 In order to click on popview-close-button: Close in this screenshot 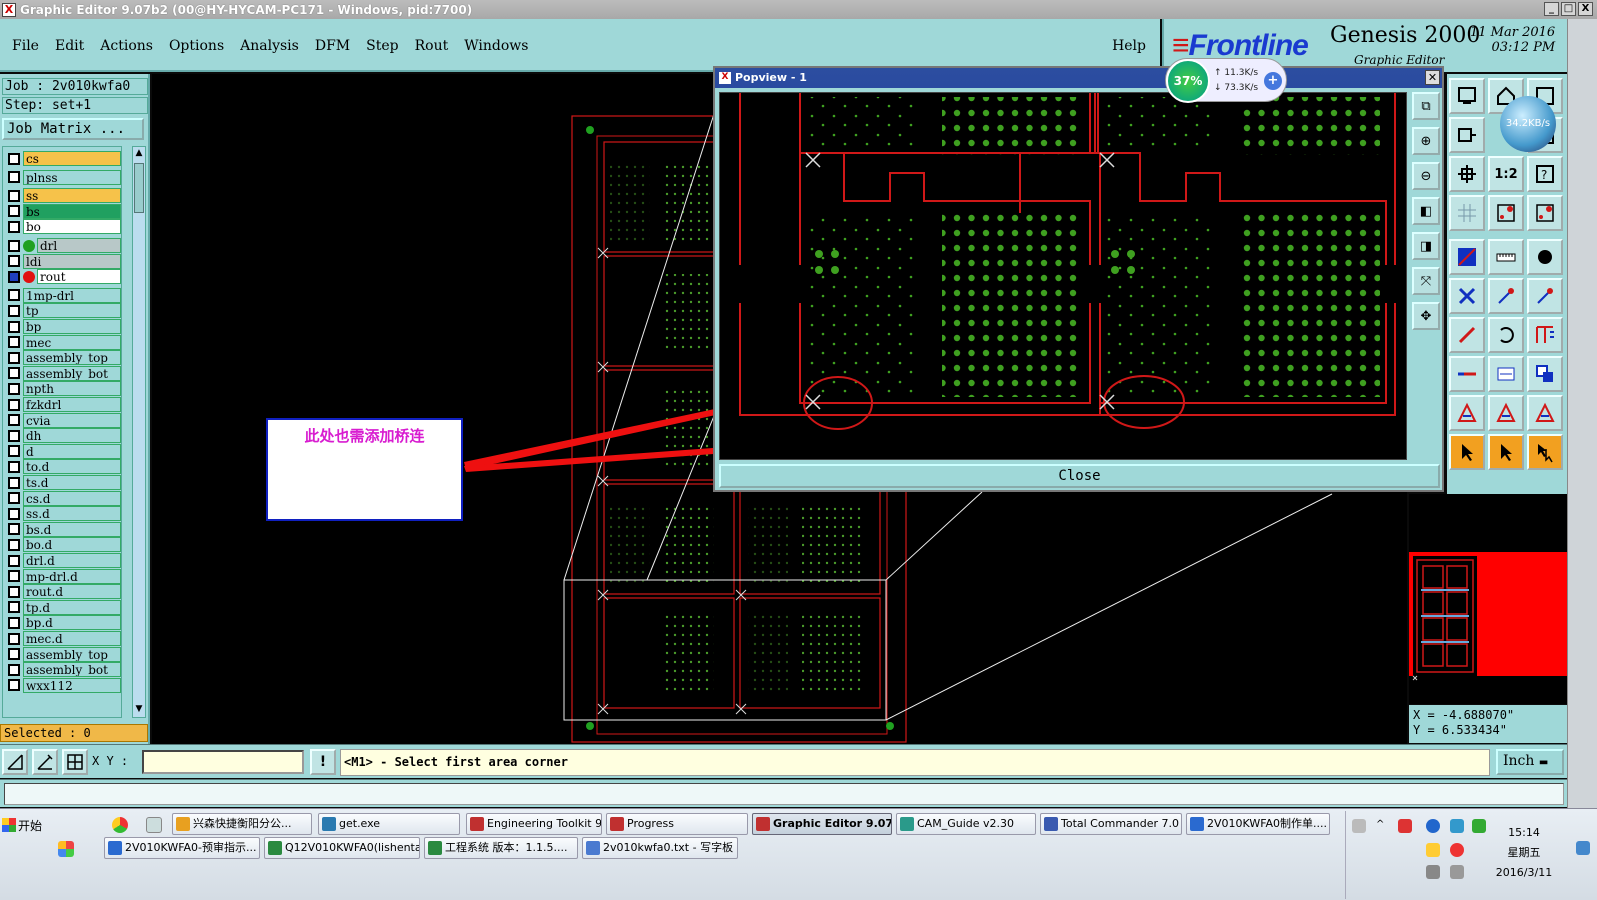, I will do `click(1079, 476)`.